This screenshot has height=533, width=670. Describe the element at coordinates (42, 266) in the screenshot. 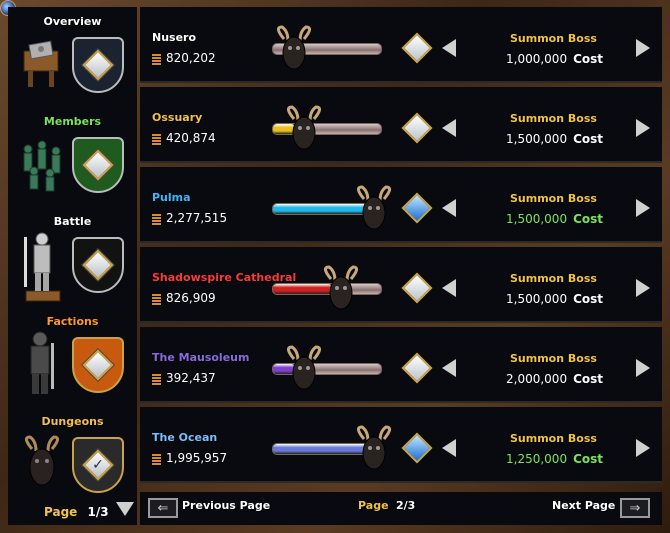

I see `knight-statue-icon` at that location.